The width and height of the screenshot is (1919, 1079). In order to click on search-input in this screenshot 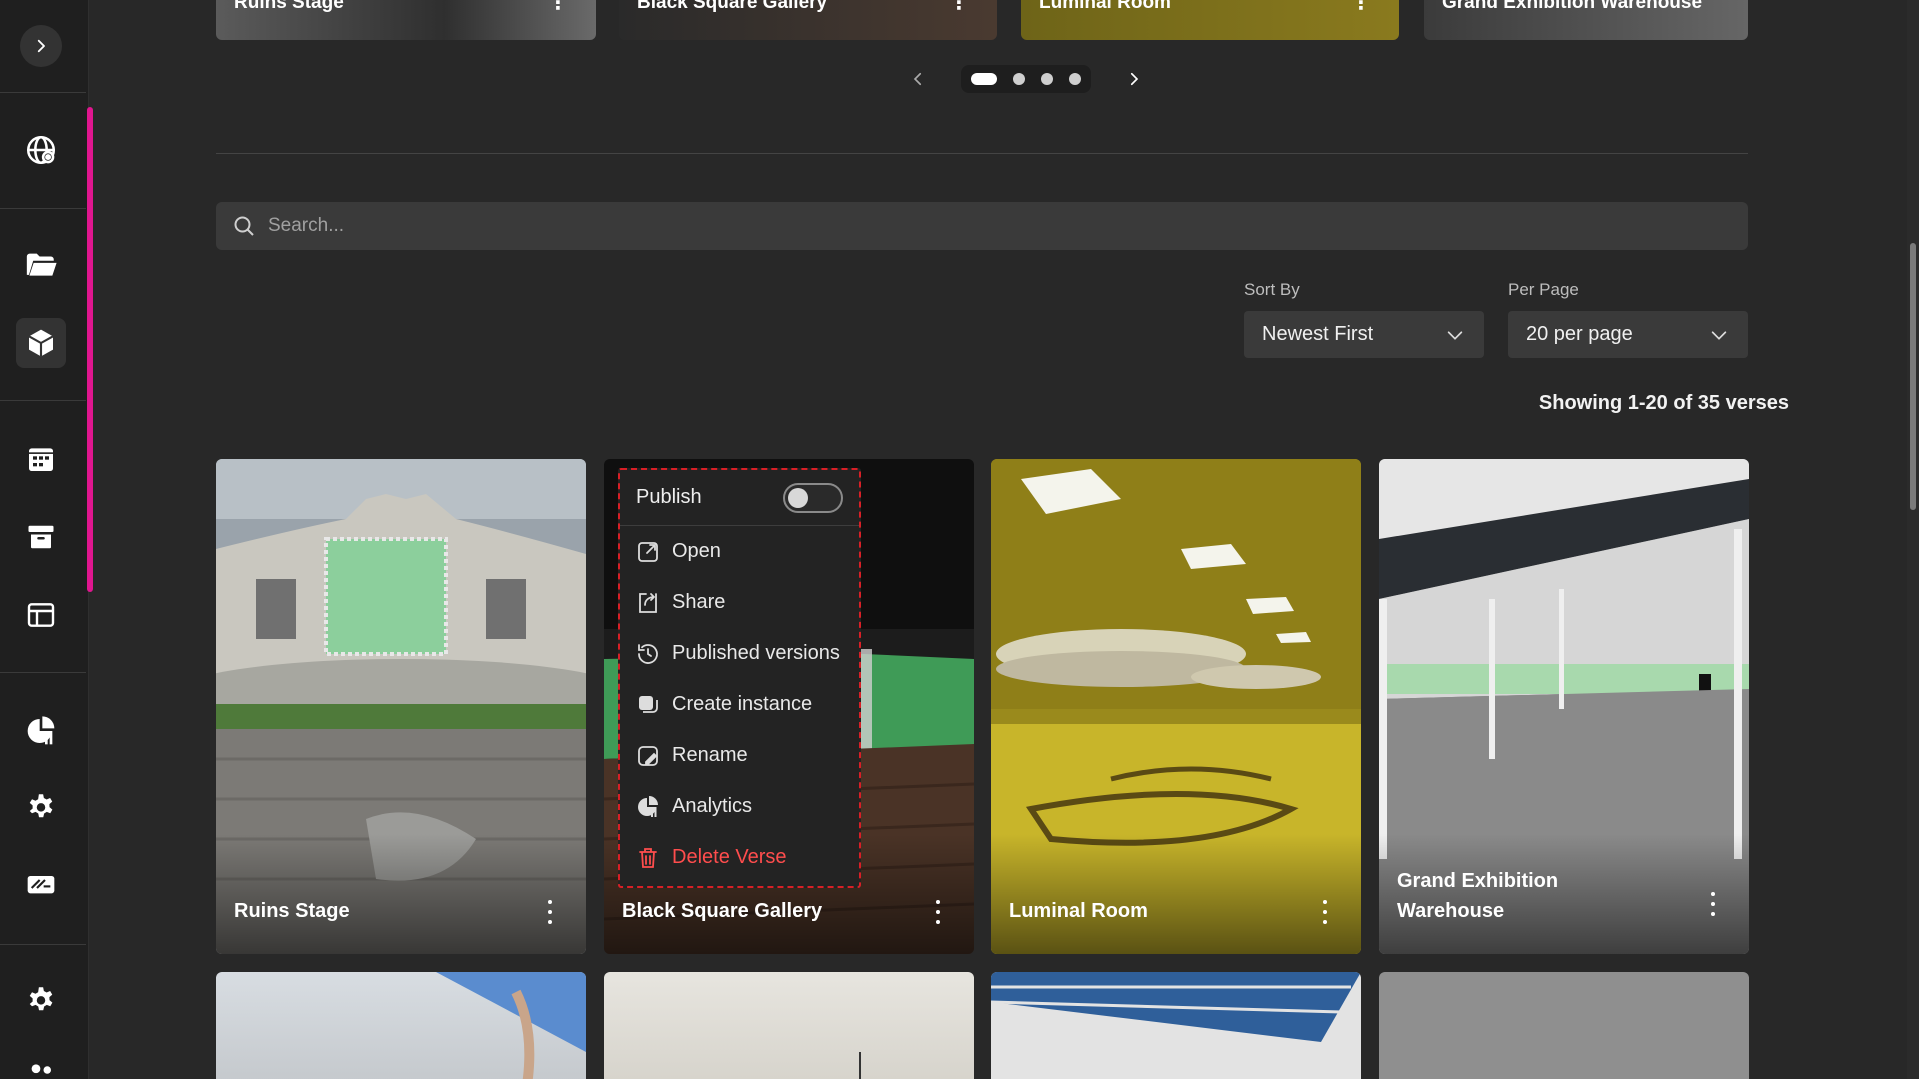, I will do `click(968, 226)`.